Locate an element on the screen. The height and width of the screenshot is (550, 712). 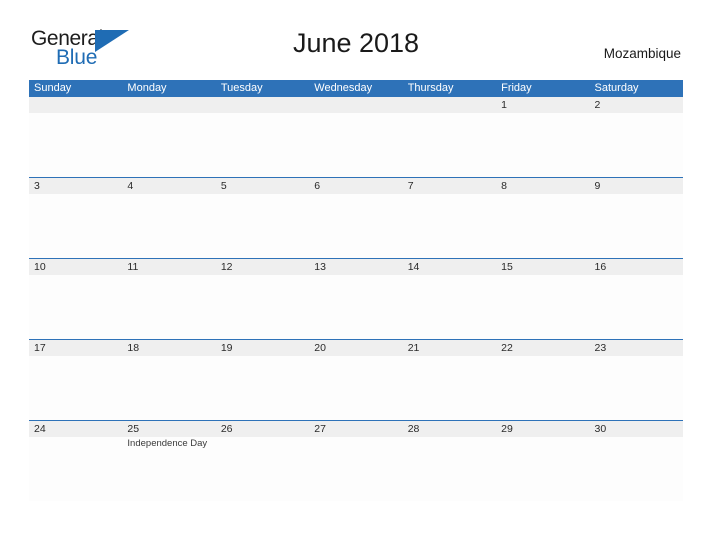
day-number: 26 is located at coordinates (226, 429).